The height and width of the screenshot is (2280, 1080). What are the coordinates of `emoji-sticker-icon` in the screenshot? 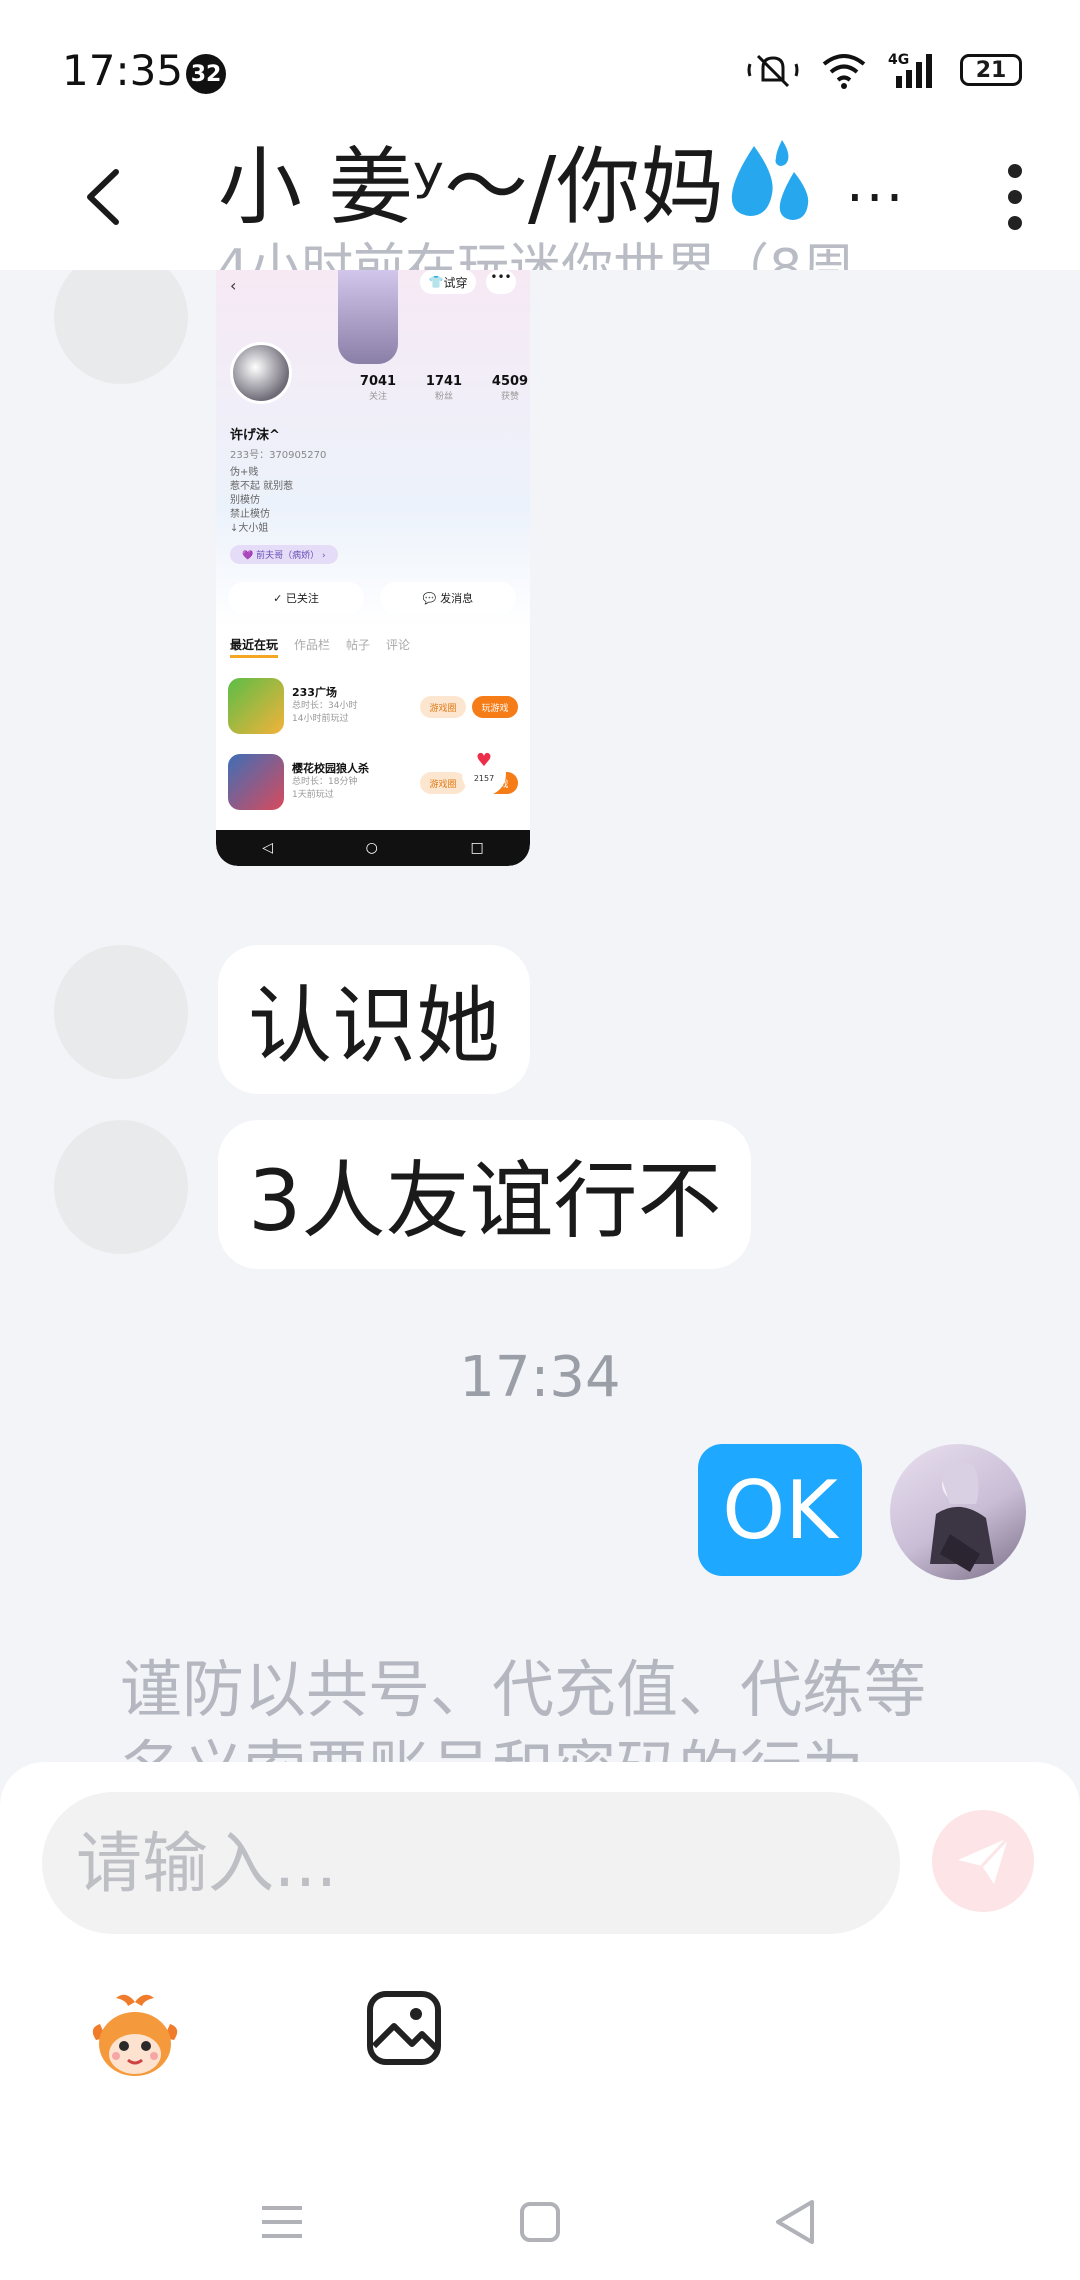 It's located at (135, 2037).